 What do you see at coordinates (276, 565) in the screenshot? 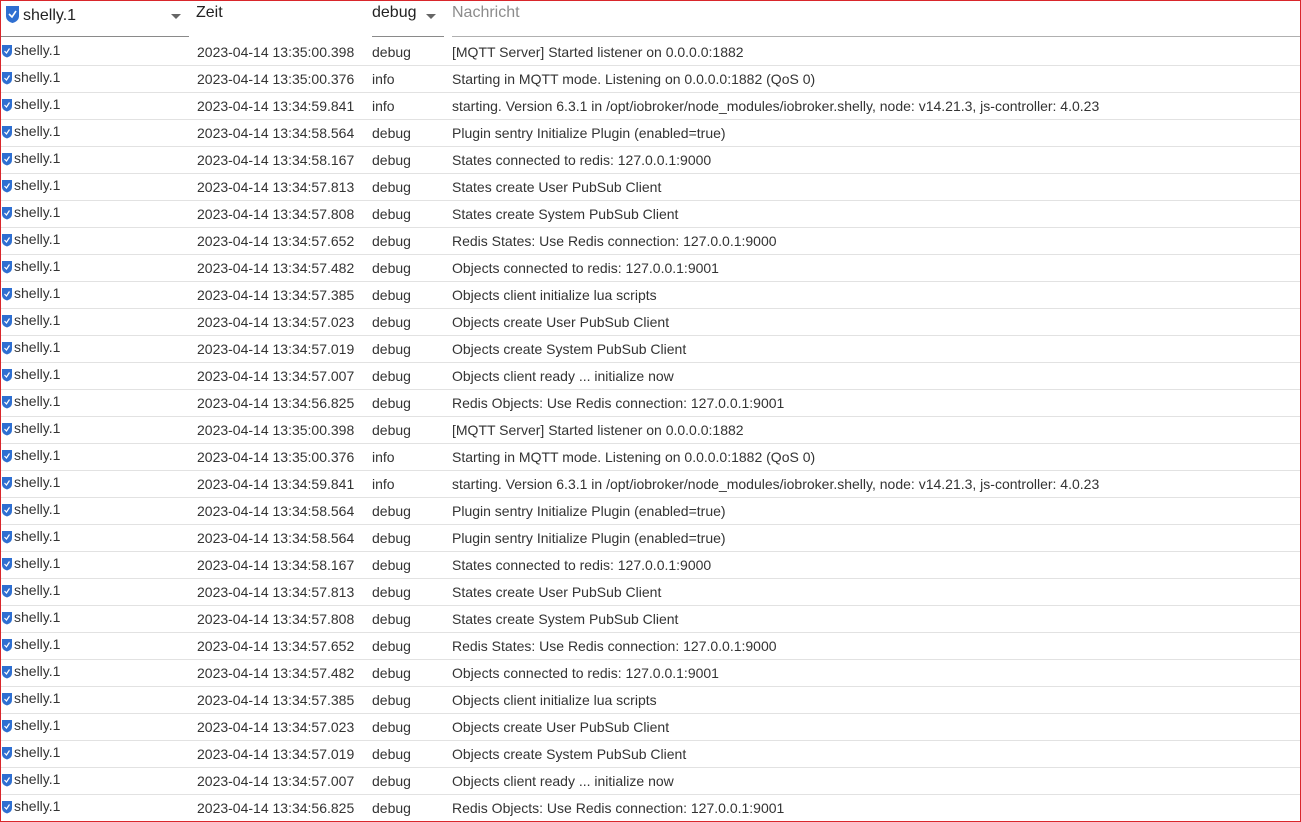
I see `log-time: 2023-04-14 13:34:58.167` at bounding box center [276, 565].